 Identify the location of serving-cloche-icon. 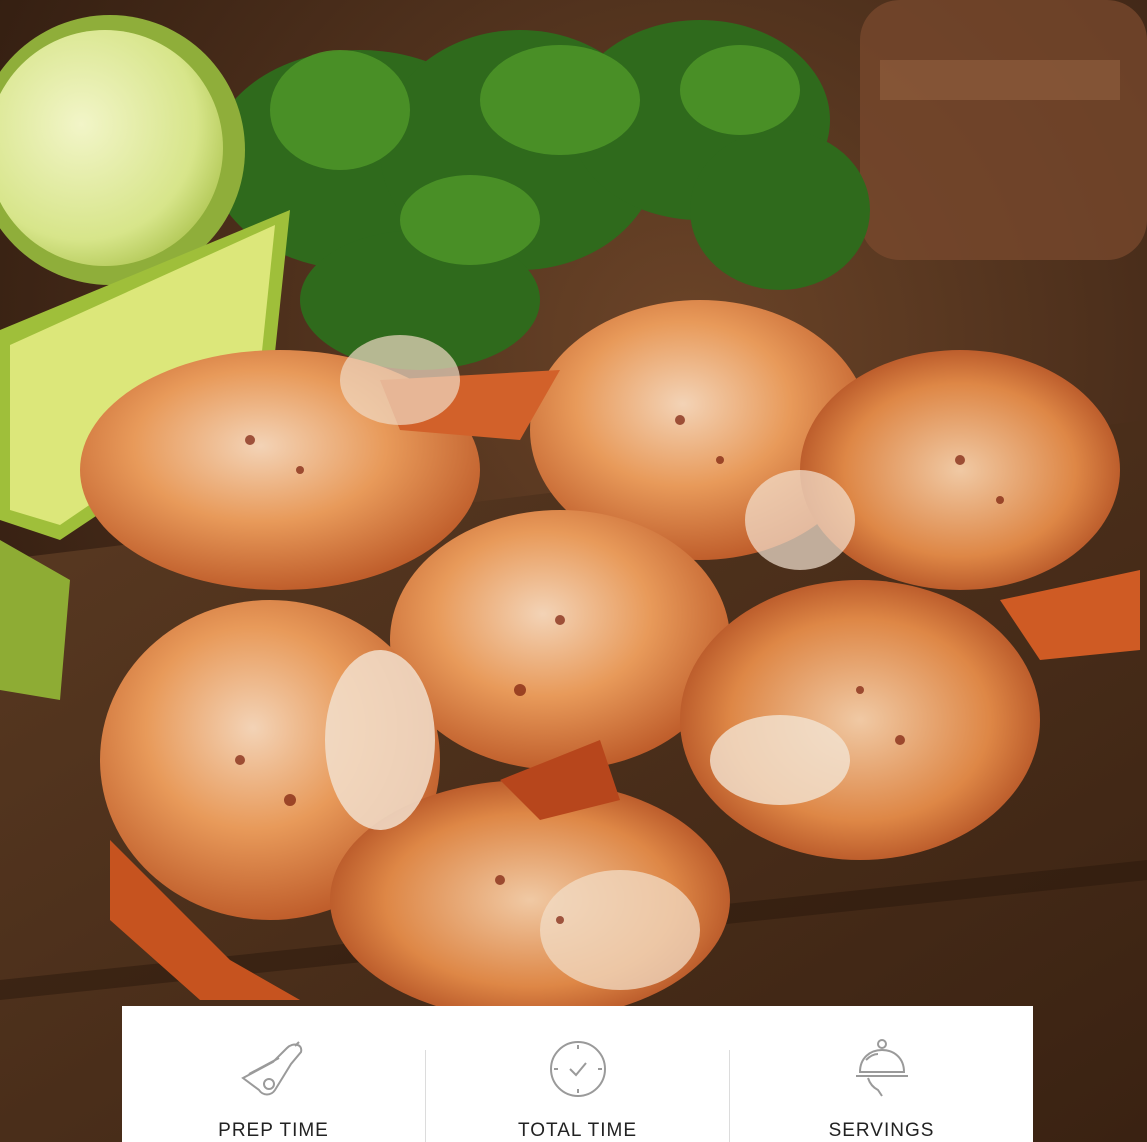
(882, 1069).